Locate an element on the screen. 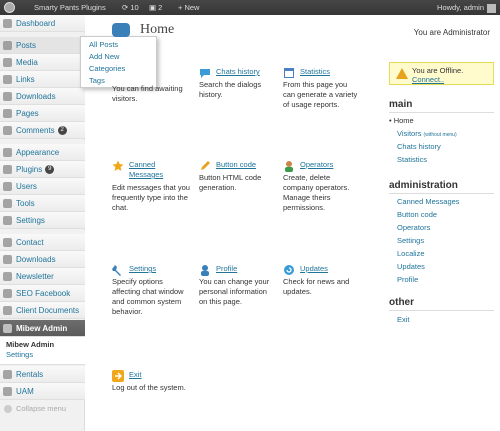 The width and height of the screenshot is (500, 431). nav-canned-messages: Canned Messages is located at coordinates (428, 201).